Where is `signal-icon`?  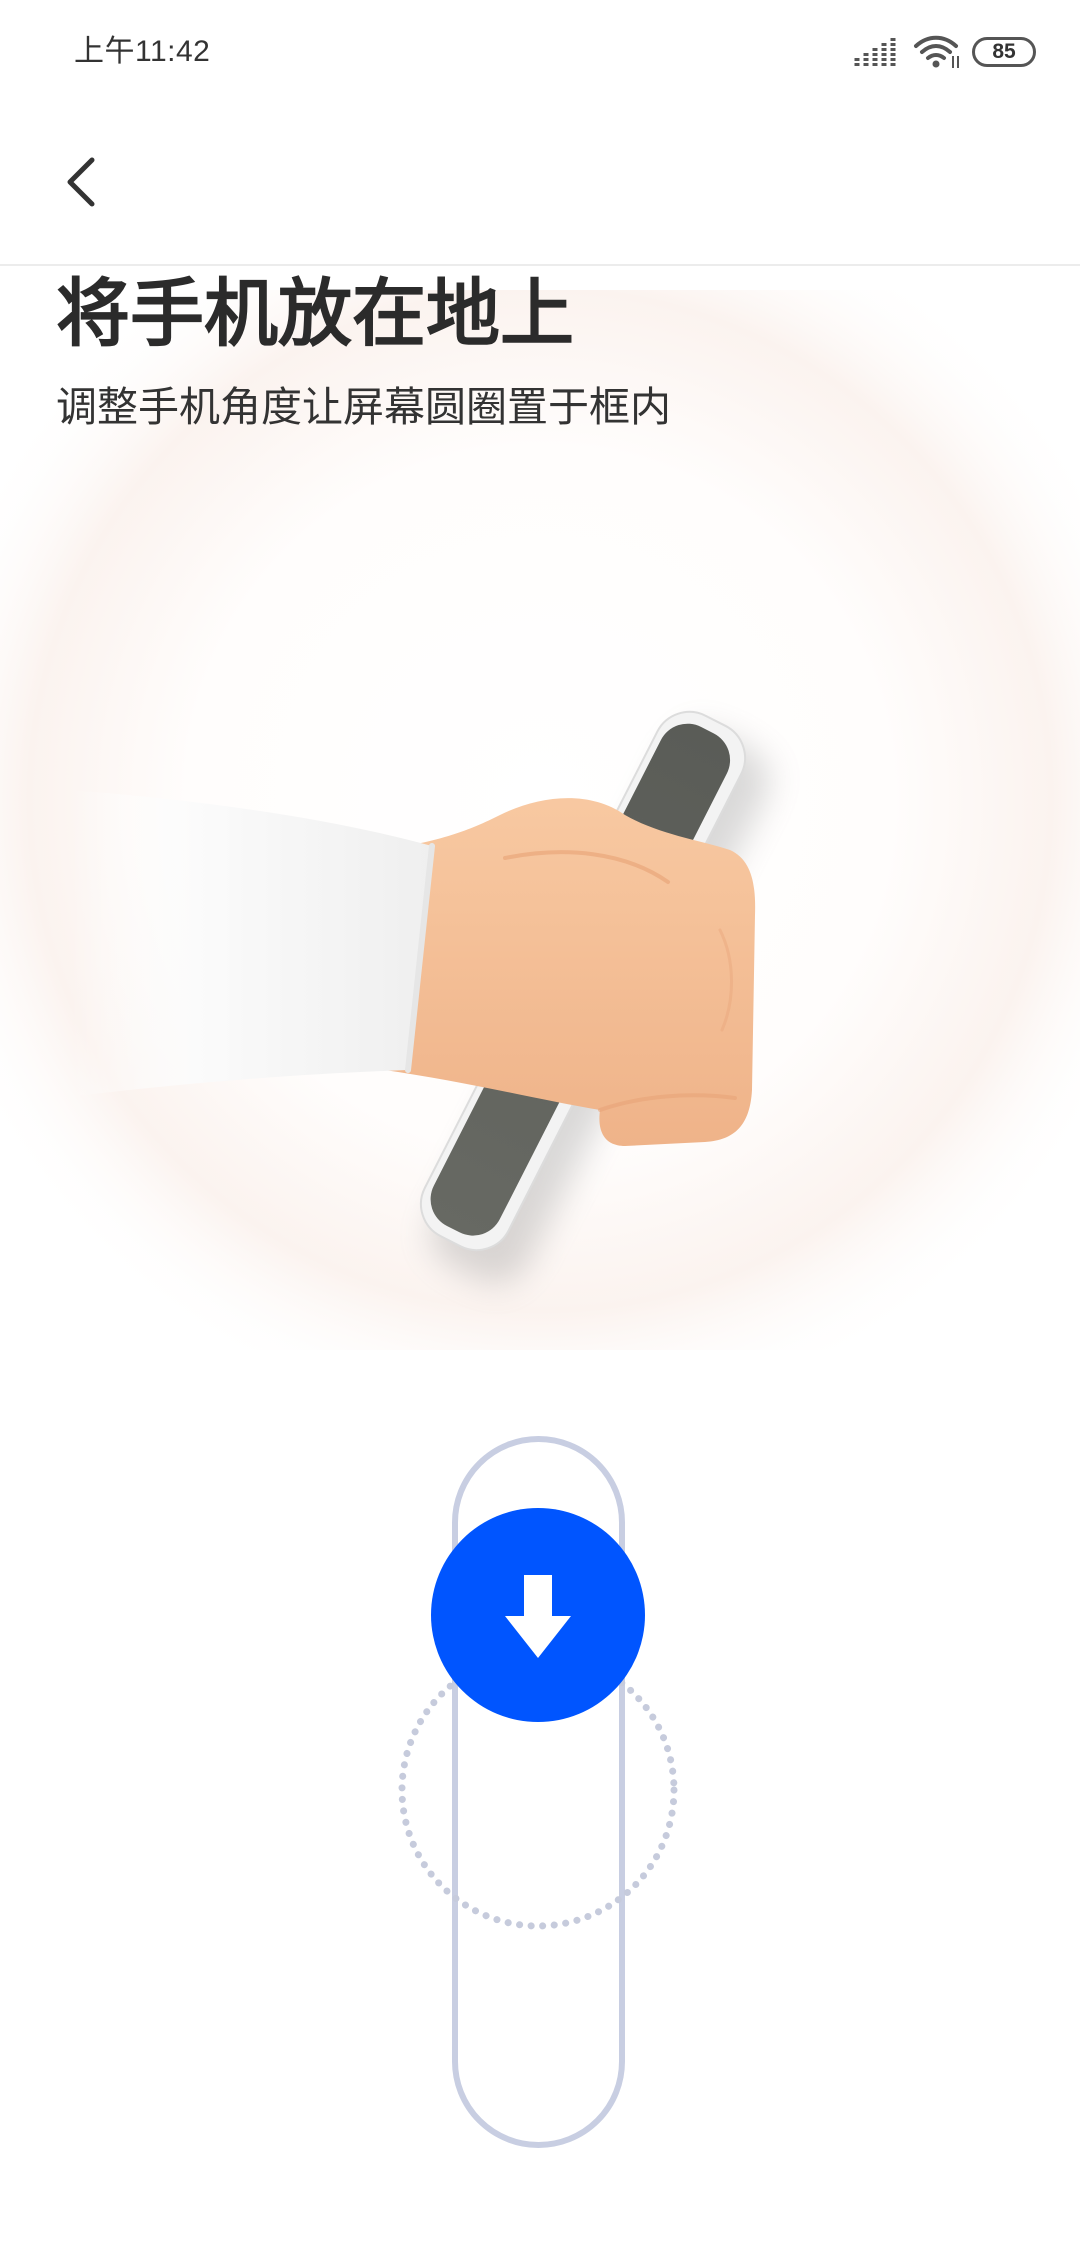
signal-icon is located at coordinates (875, 52).